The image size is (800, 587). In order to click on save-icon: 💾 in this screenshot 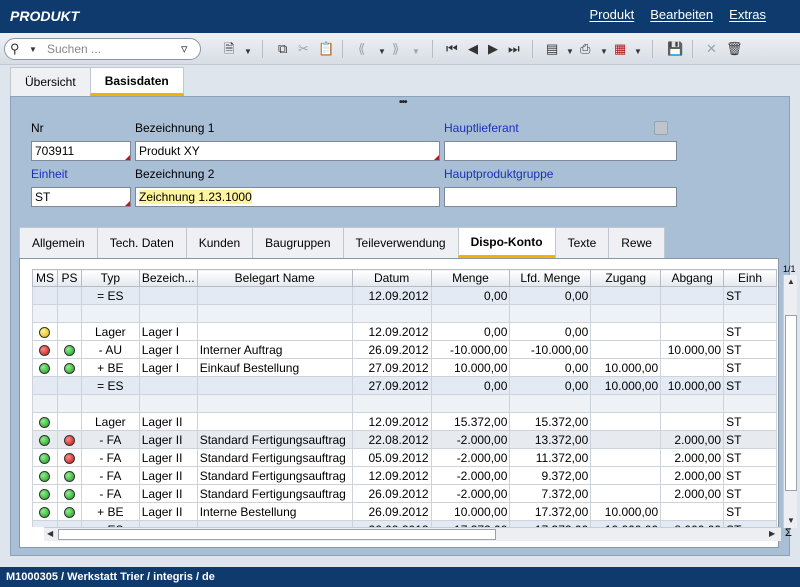, I will do `click(675, 49)`.